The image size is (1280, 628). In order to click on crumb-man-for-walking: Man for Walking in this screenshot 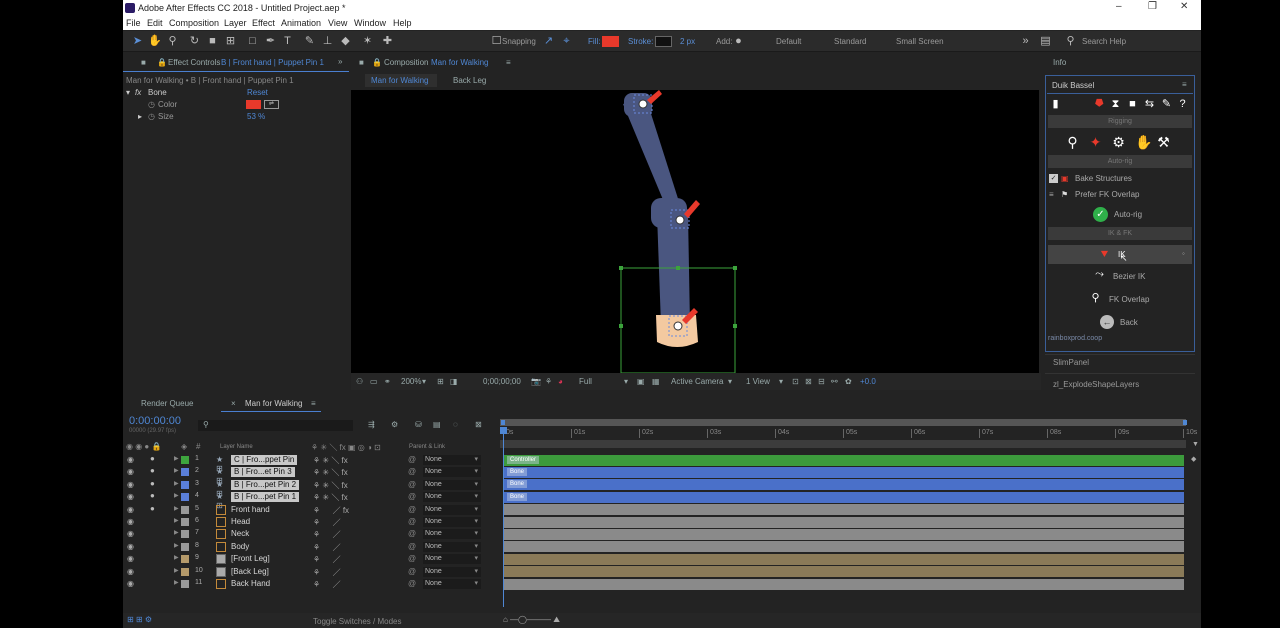, I will do `click(400, 80)`.